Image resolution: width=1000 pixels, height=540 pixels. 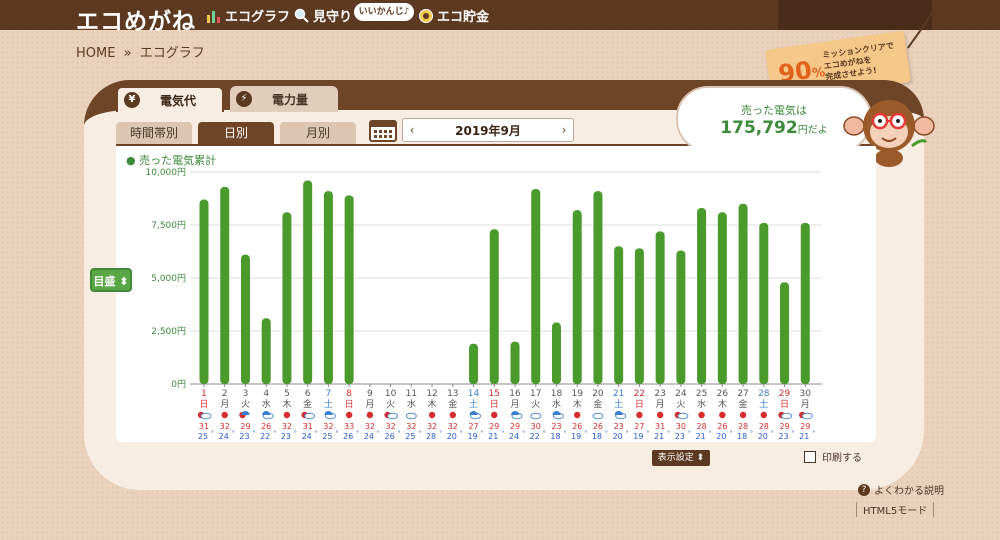 I want to click on print-button: 印刷する, so click(x=833, y=456).